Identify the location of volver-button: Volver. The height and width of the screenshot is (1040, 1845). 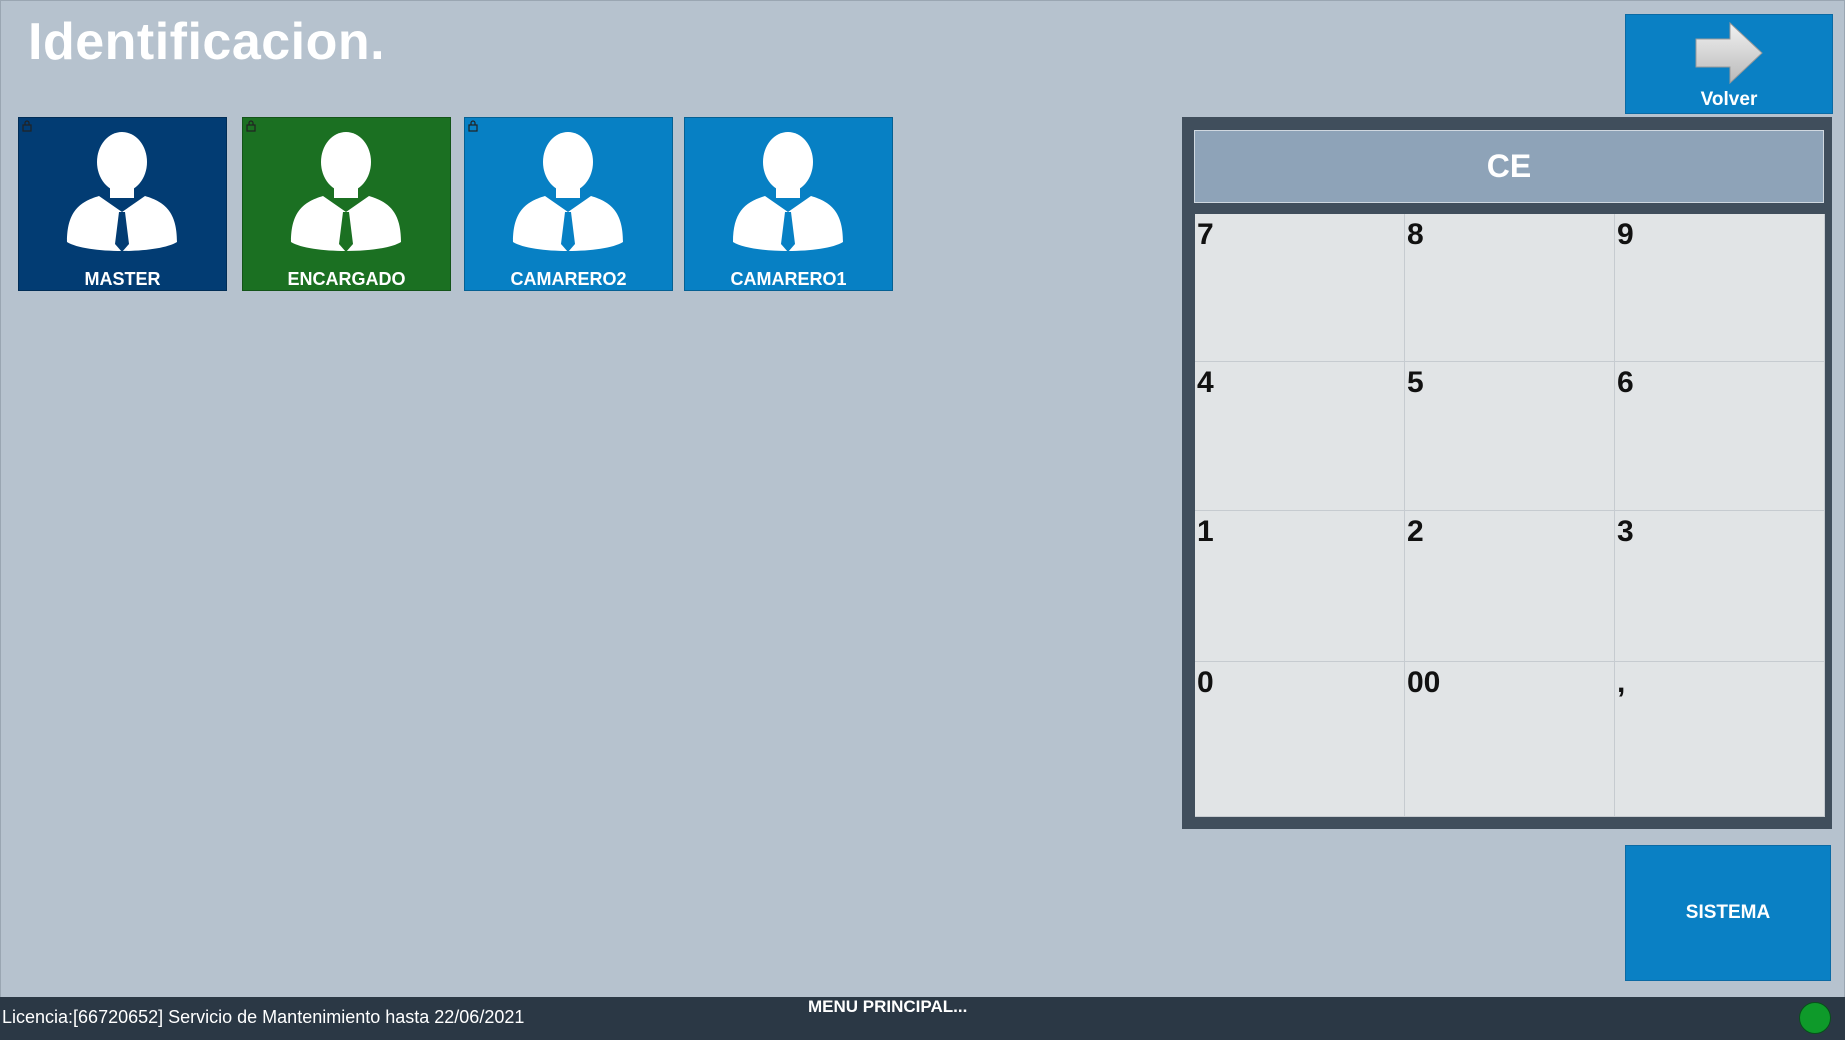
(1729, 64).